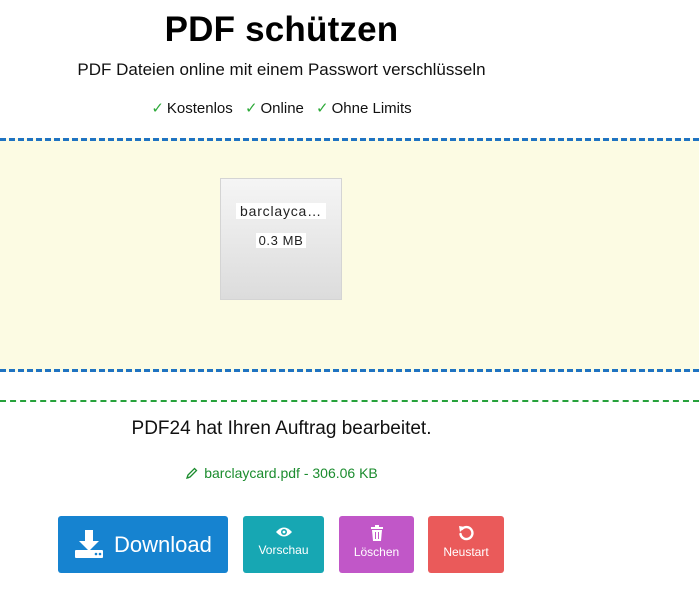 This screenshot has height=600, width=699. What do you see at coordinates (283, 550) in the screenshot?
I see `preview-label: Vorschau` at bounding box center [283, 550].